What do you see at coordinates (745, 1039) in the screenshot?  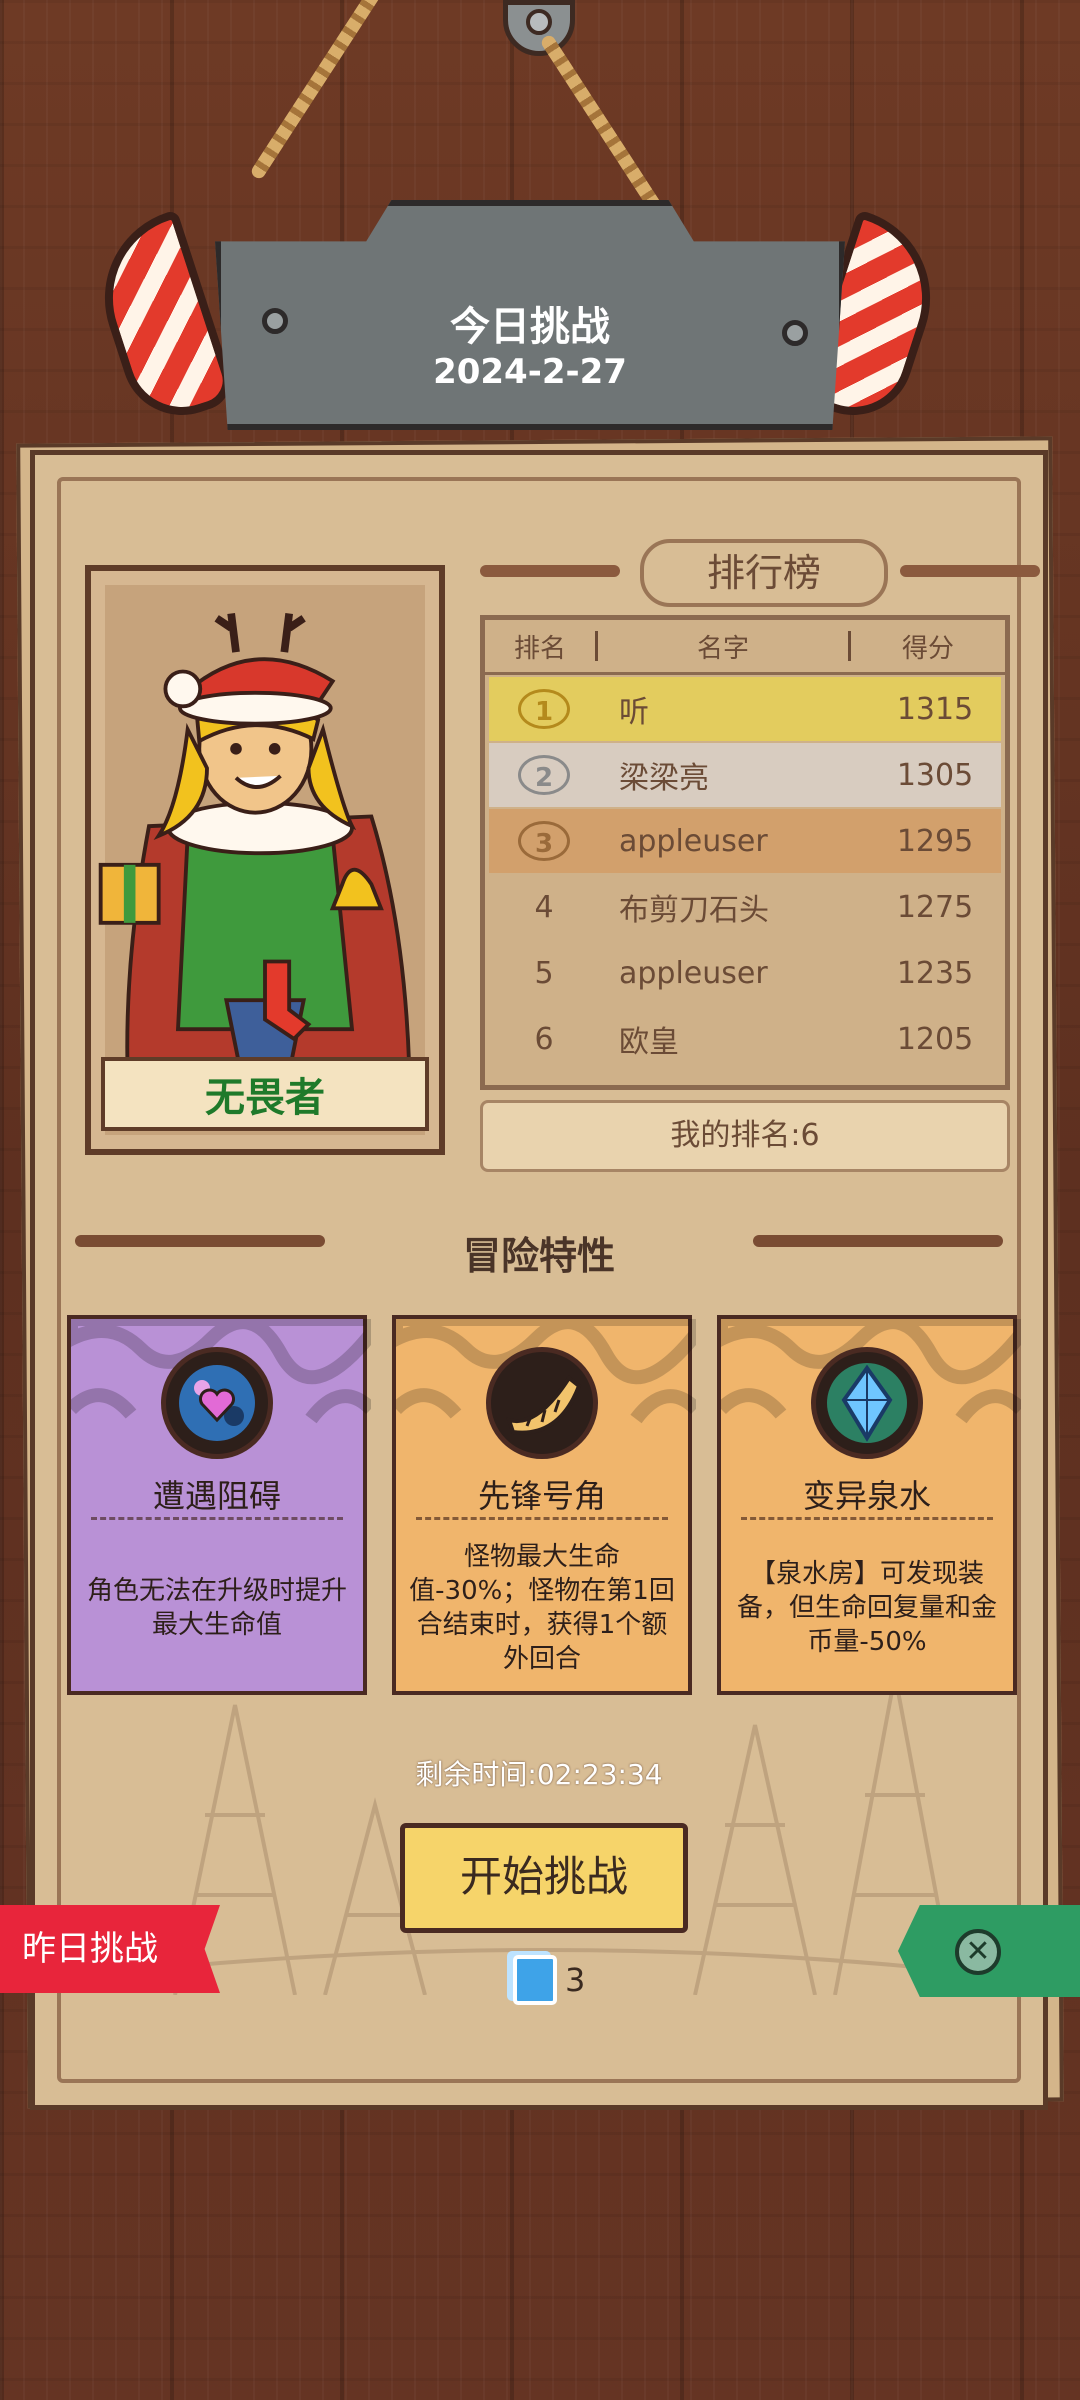 I see `leaderboard-row: 6 欧皇 1205` at bounding box center [745, 1039].